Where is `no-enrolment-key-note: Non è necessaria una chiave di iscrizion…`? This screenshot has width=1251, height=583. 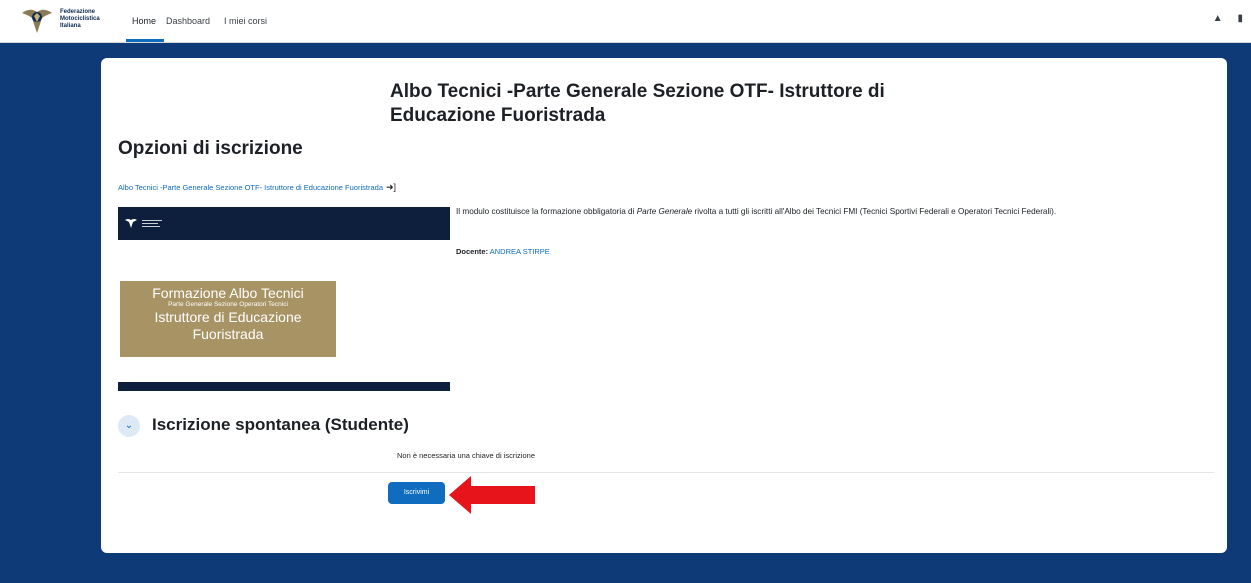
no-enrolment-key-note: Non è necessaria una chiave di iscrizion… is located at coordinates (466, 455).